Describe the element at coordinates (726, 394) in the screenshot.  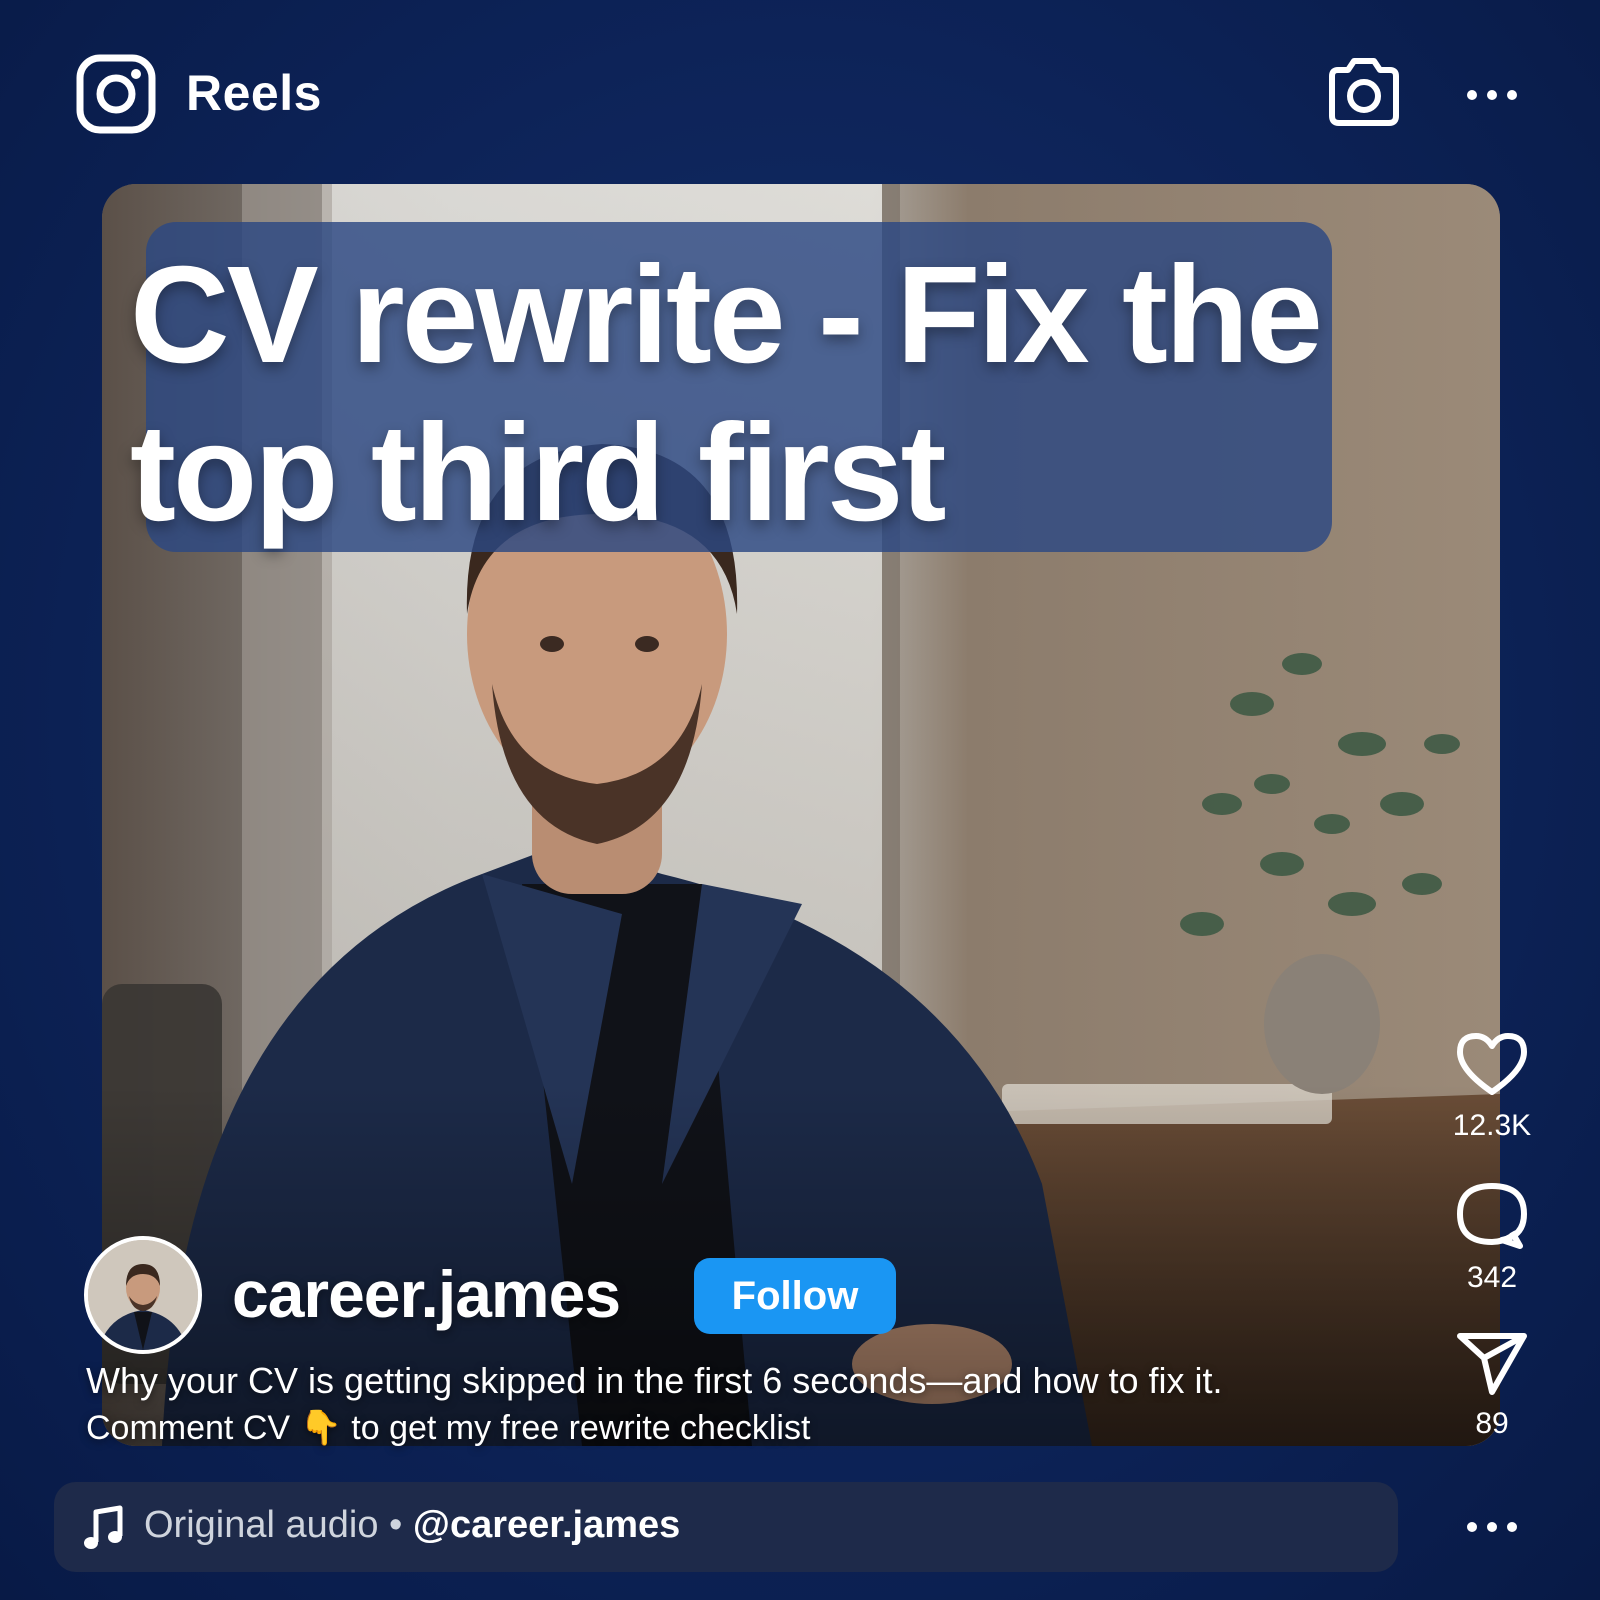
I see `reel-headline: CV rewrite - Fix the top third first` at that location.